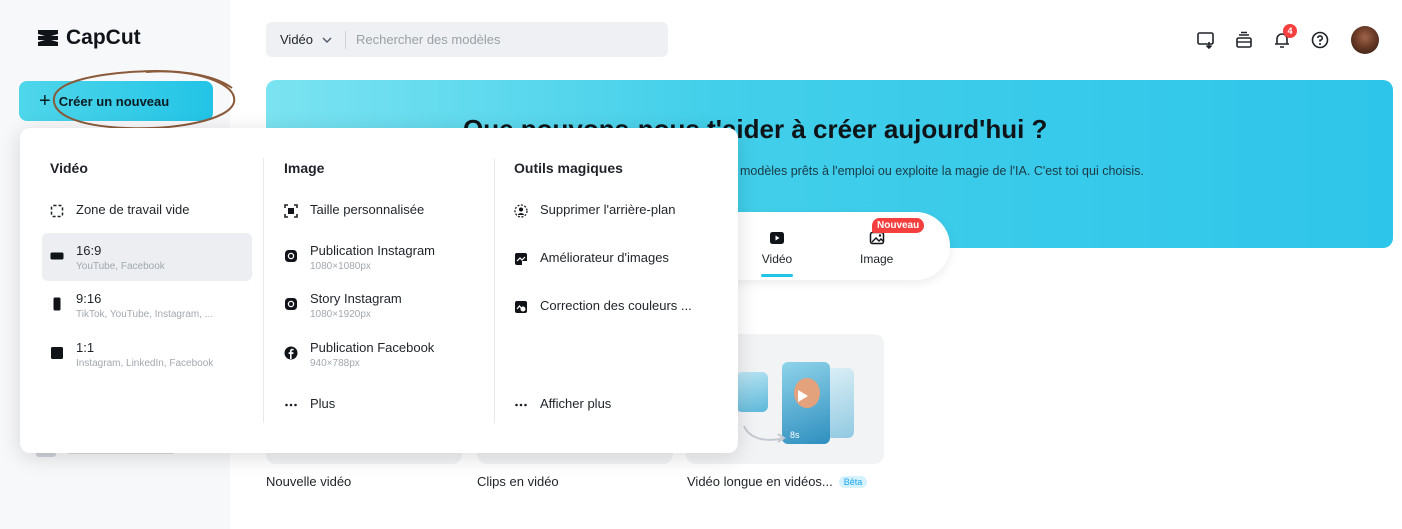  I want to click on avatar, so click(1365, 40).